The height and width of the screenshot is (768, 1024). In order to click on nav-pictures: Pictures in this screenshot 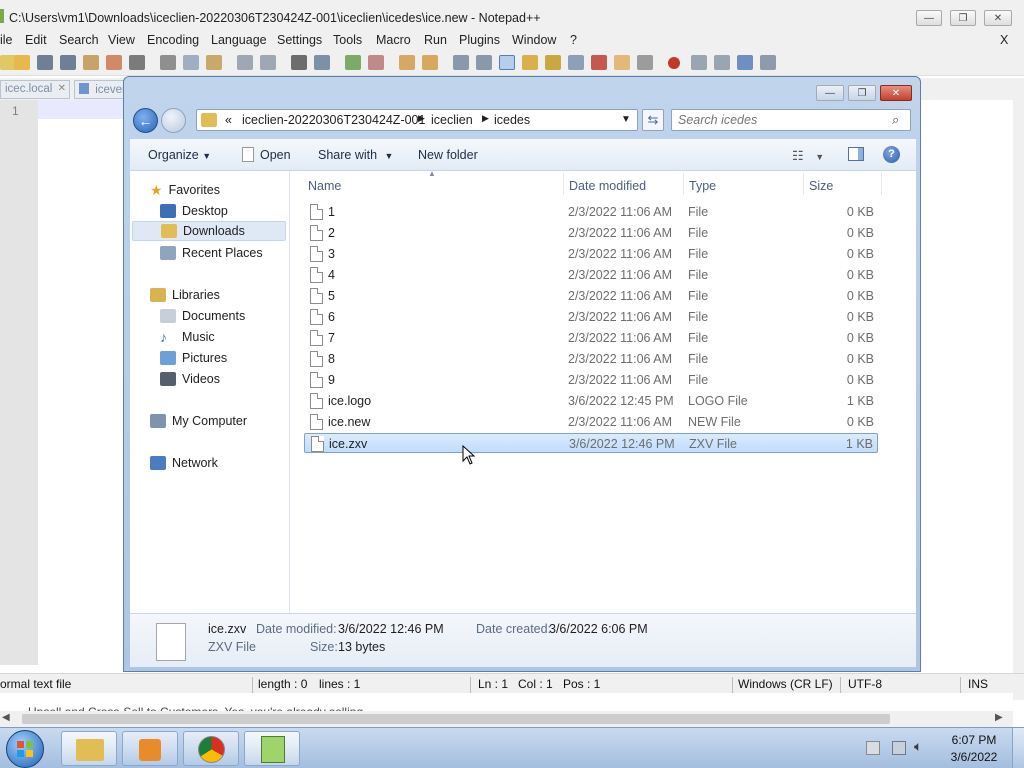, I will do `click(193, 358)`.